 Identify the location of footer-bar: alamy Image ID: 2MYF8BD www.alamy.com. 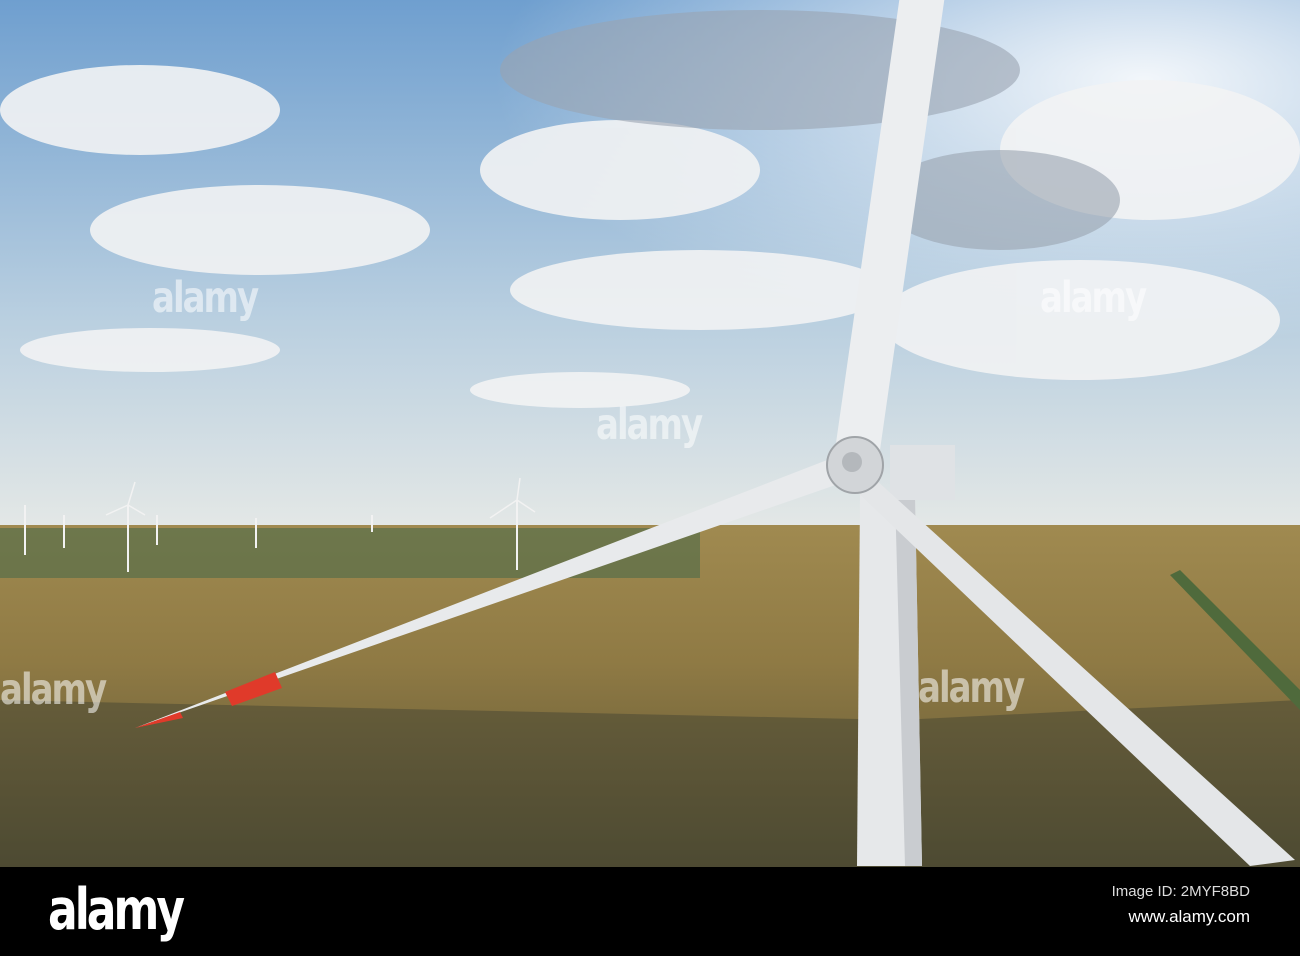
(650, 911).